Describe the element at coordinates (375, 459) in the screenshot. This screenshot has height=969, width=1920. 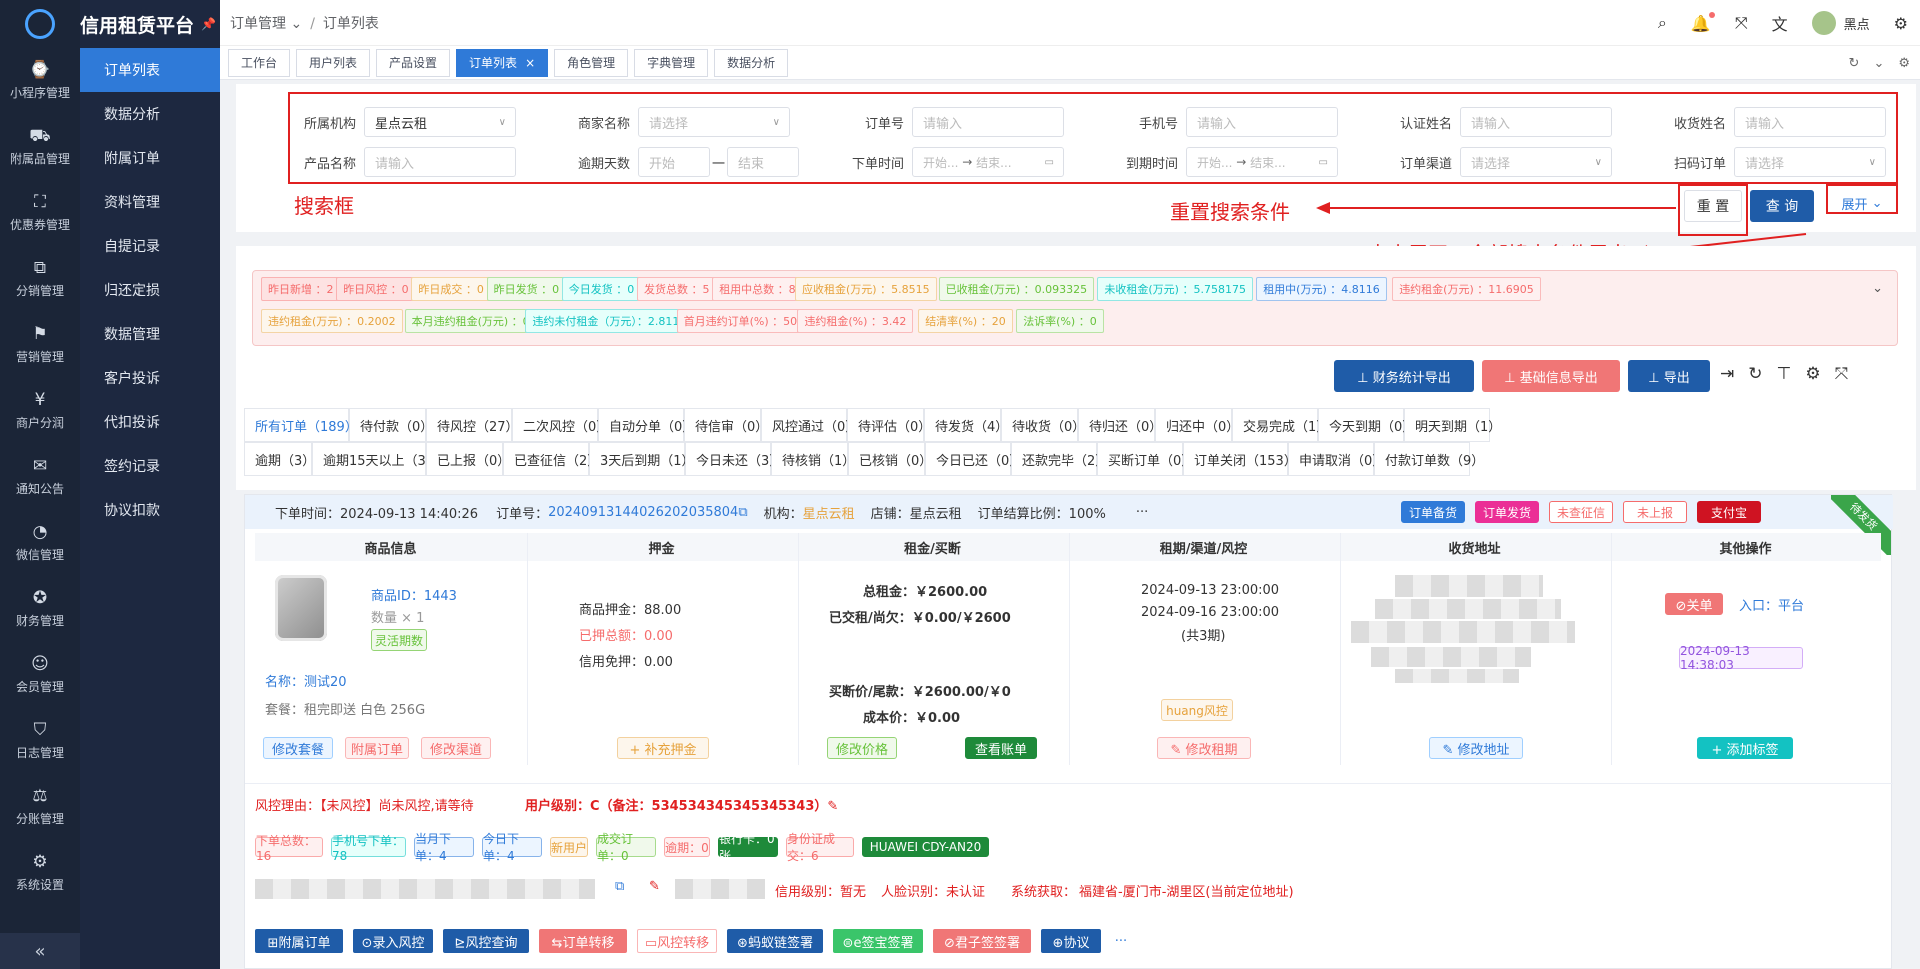
I see `order-status-tab: 逾期15天以上（3）` at that location.